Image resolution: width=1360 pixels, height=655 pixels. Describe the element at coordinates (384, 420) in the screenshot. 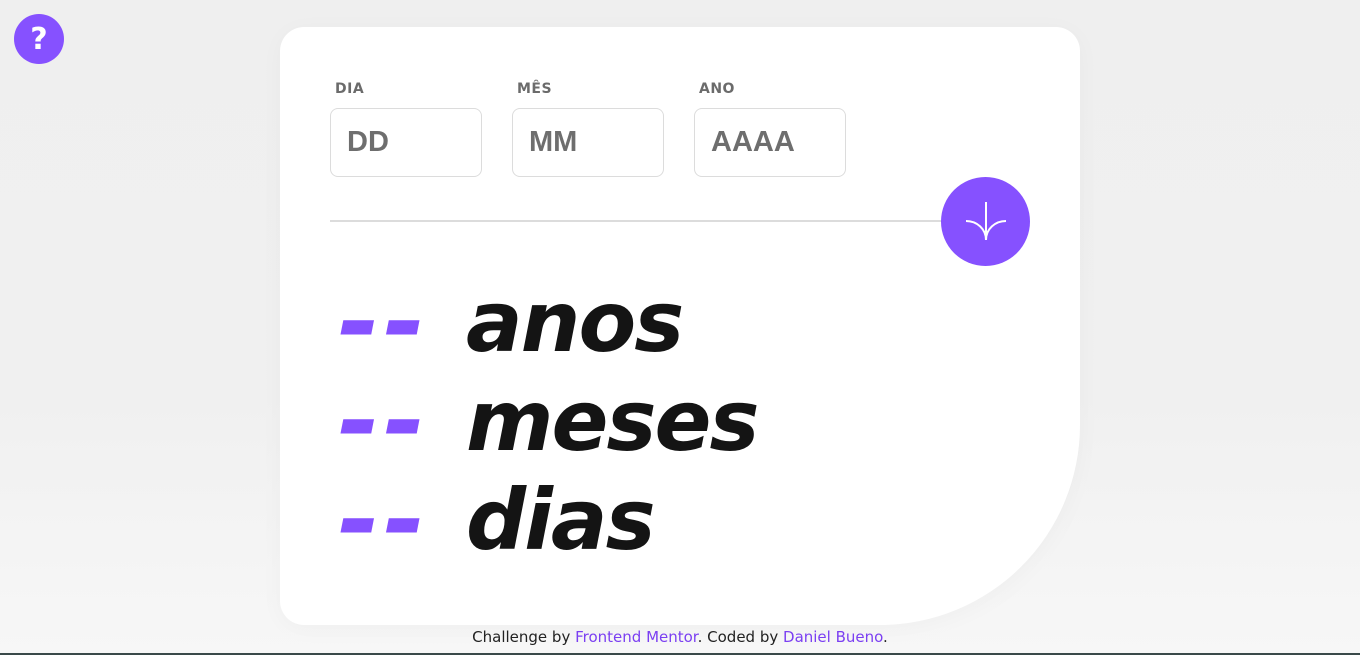

I see `months-value: --` at that location.